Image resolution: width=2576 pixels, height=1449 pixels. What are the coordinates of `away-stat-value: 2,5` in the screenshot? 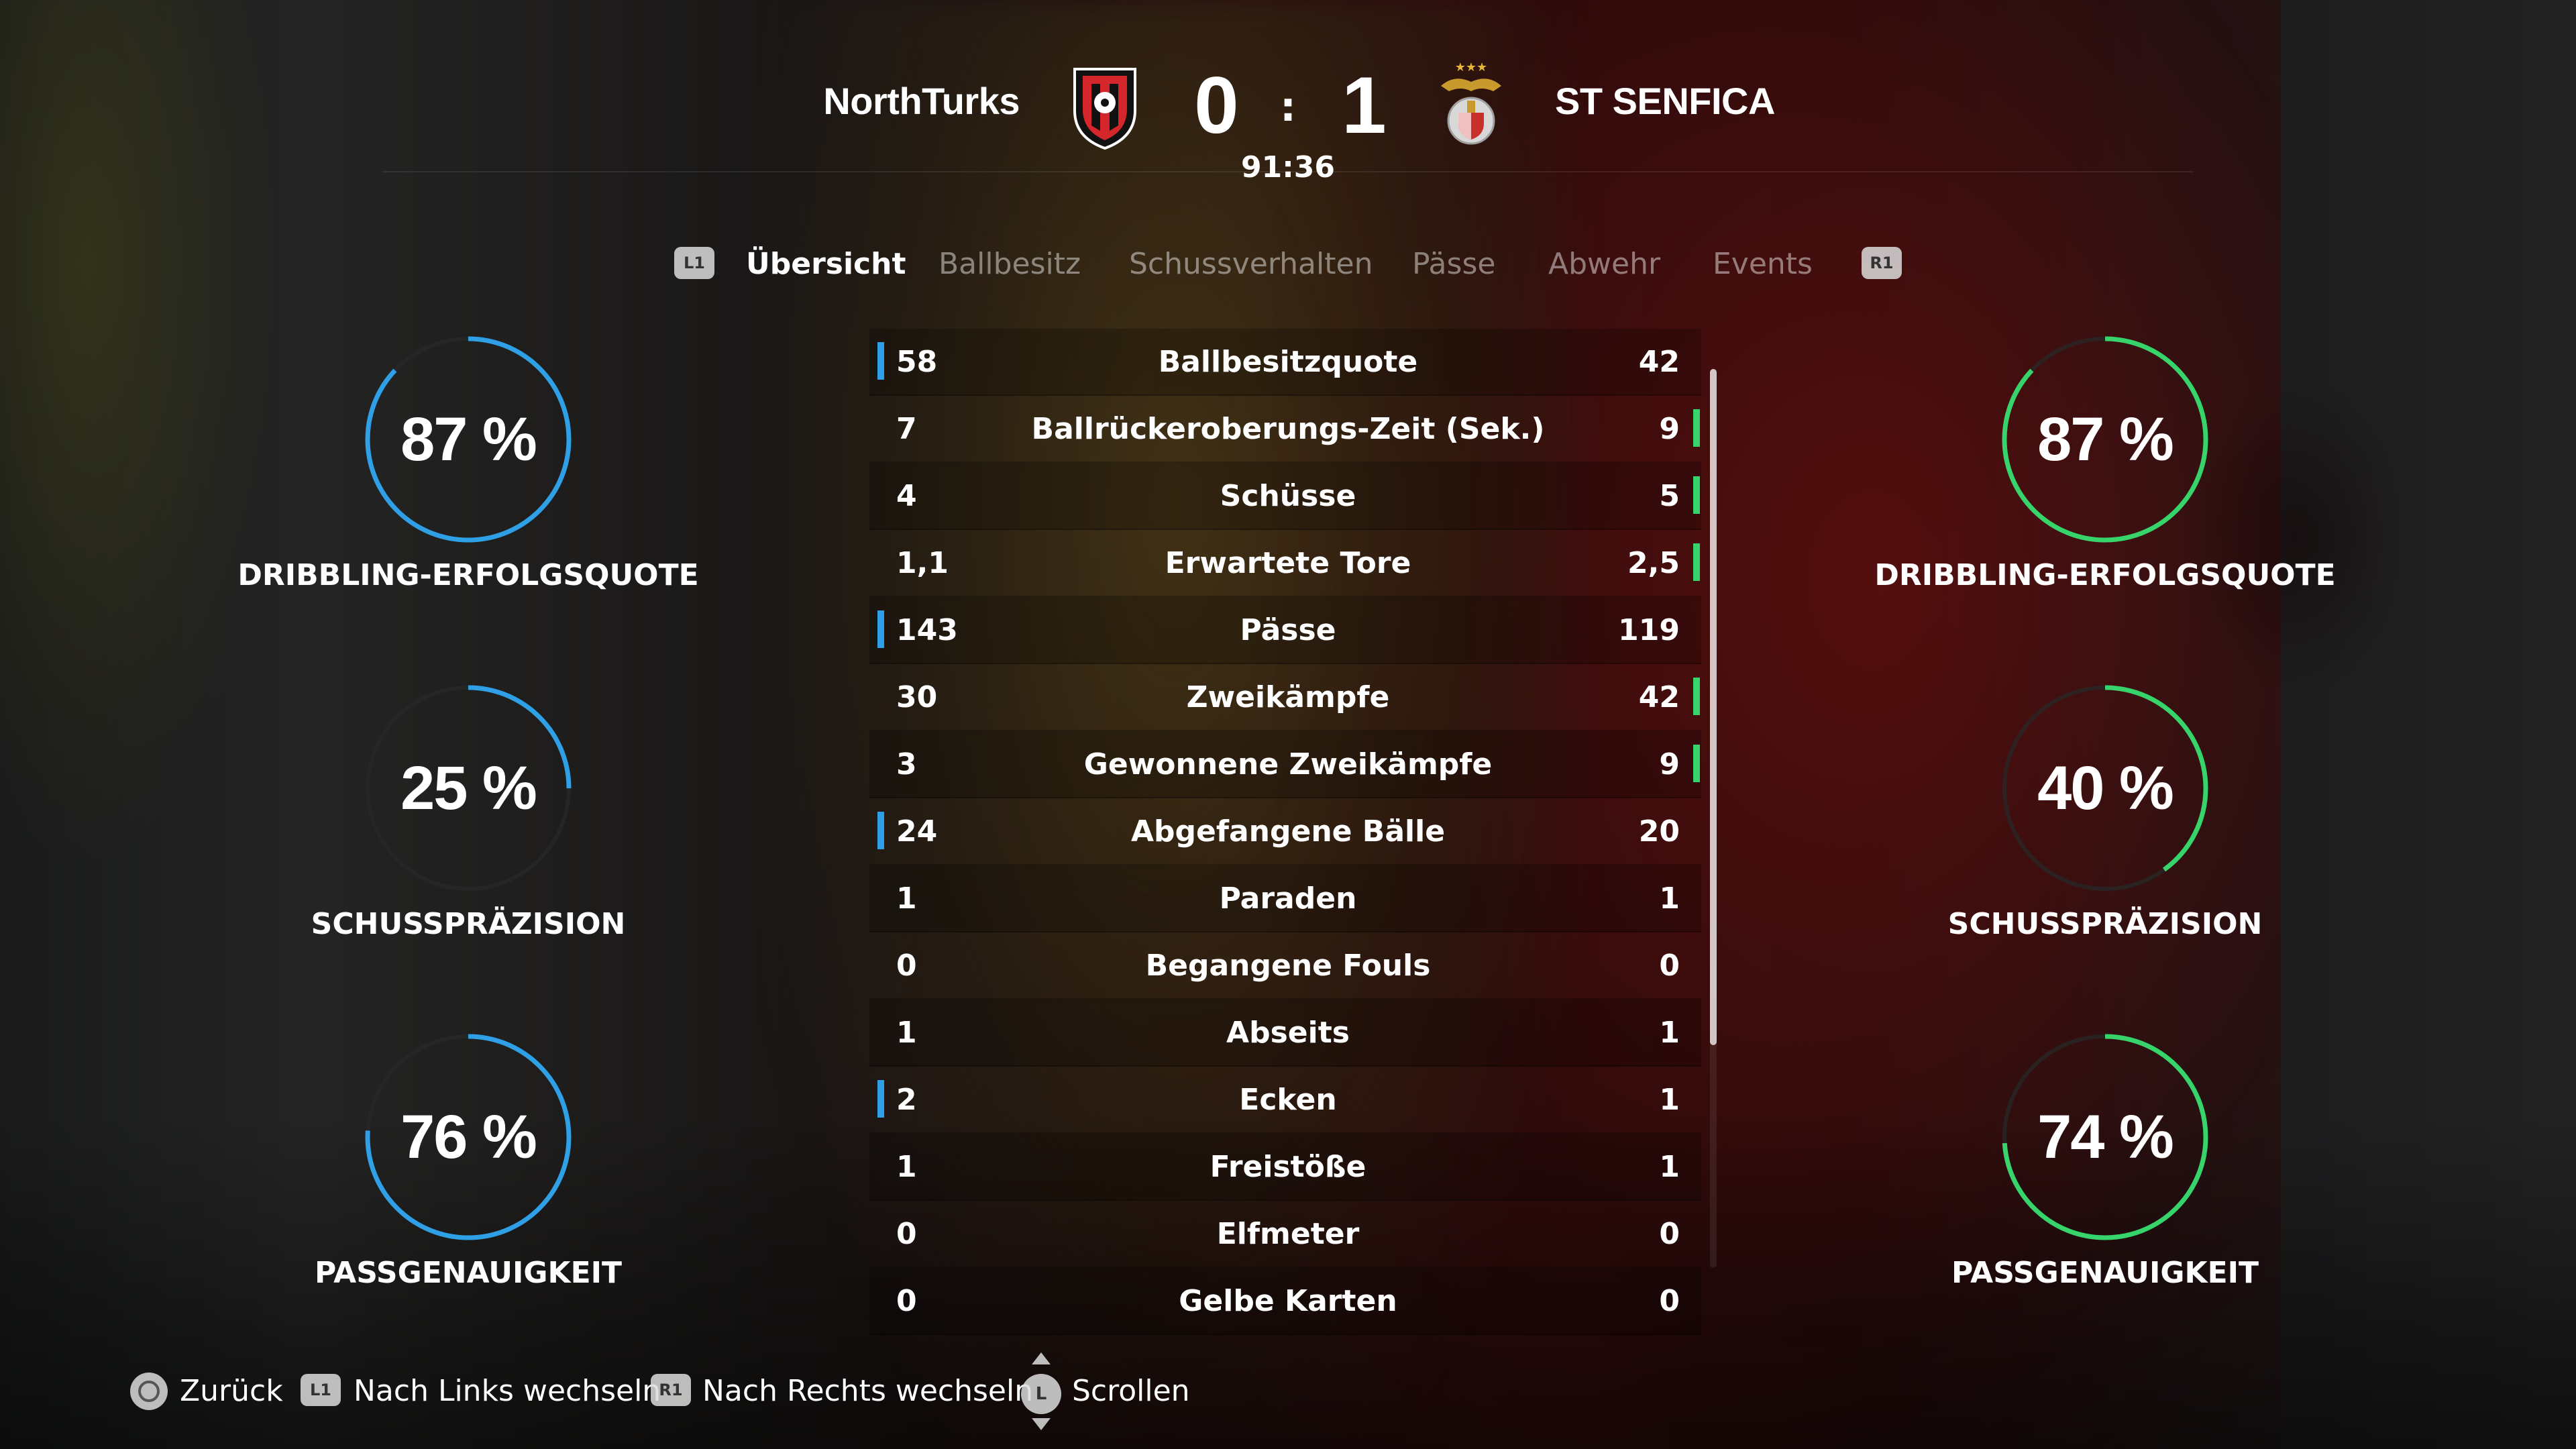 It's located at (1653, 563).